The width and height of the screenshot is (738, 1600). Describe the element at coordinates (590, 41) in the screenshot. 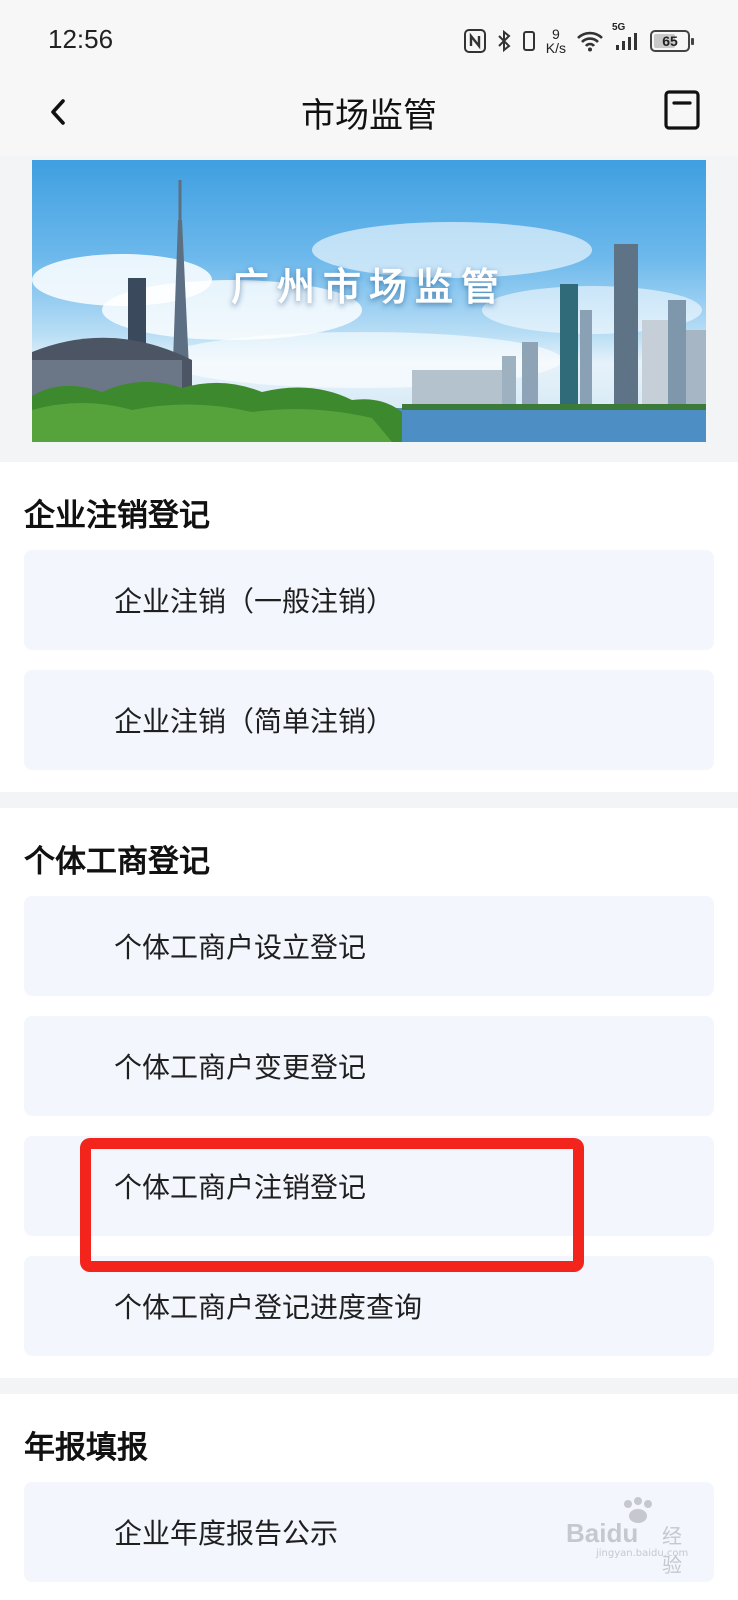

I see `wifi-icon` at that location.